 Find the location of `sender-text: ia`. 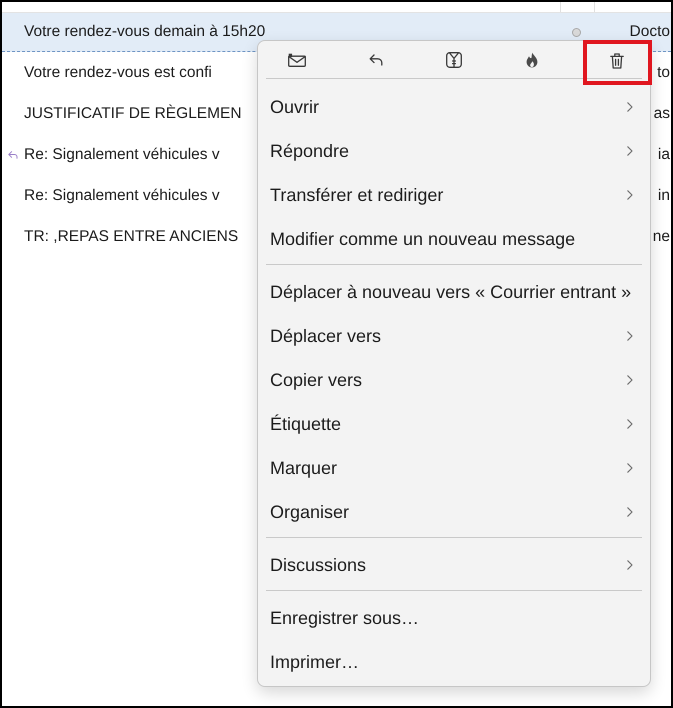

sender-text: ia is located at coordinates (664, 154).